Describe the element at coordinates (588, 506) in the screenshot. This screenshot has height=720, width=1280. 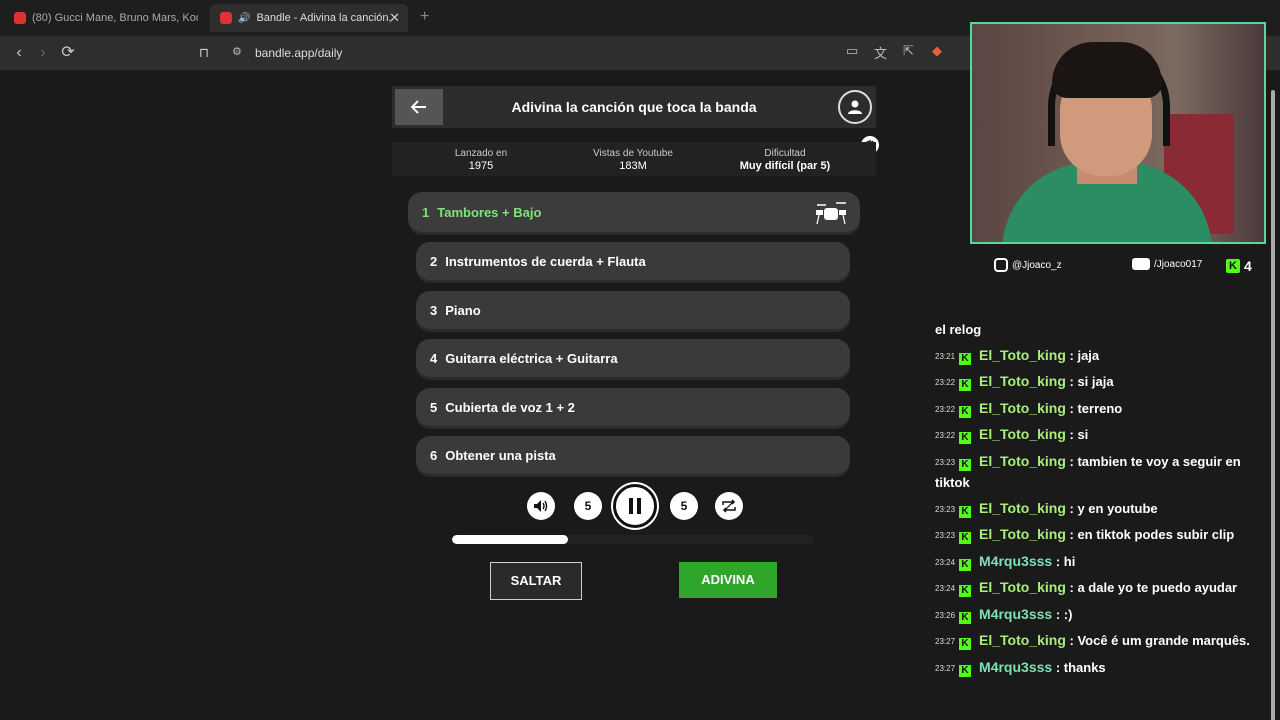
I see `rewind-5-button: 5` at that location.